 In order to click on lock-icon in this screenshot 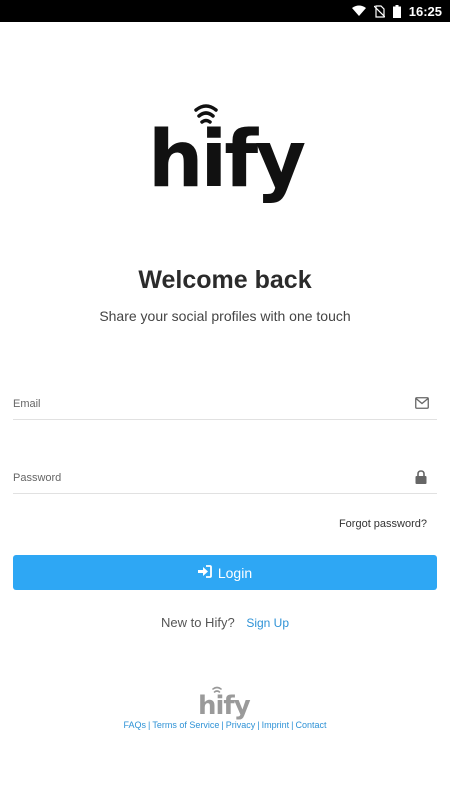, I will do `click(422, 477)`.